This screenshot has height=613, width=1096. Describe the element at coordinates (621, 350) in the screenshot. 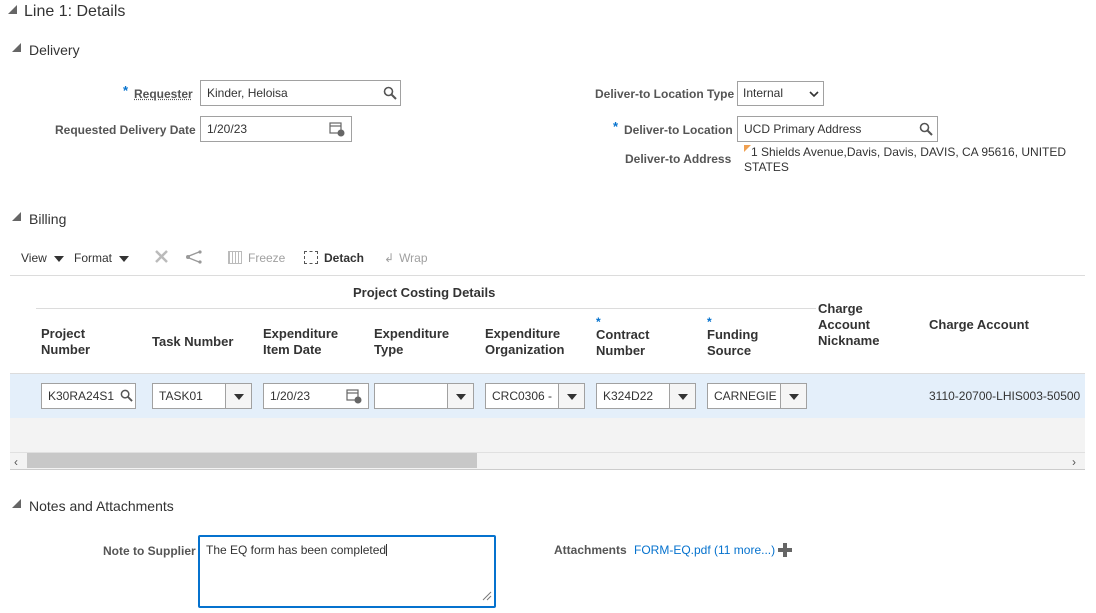

I see `col-contract-number-line2: Number` at that location.